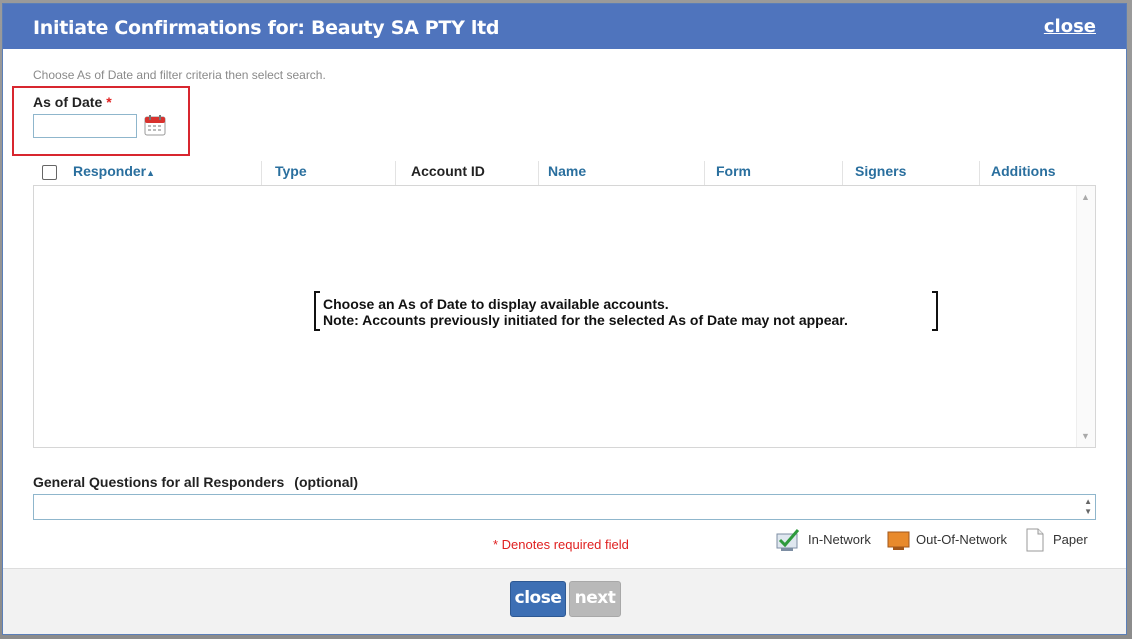  I want to click on column-responder: Responder▲, so click(114, 171).